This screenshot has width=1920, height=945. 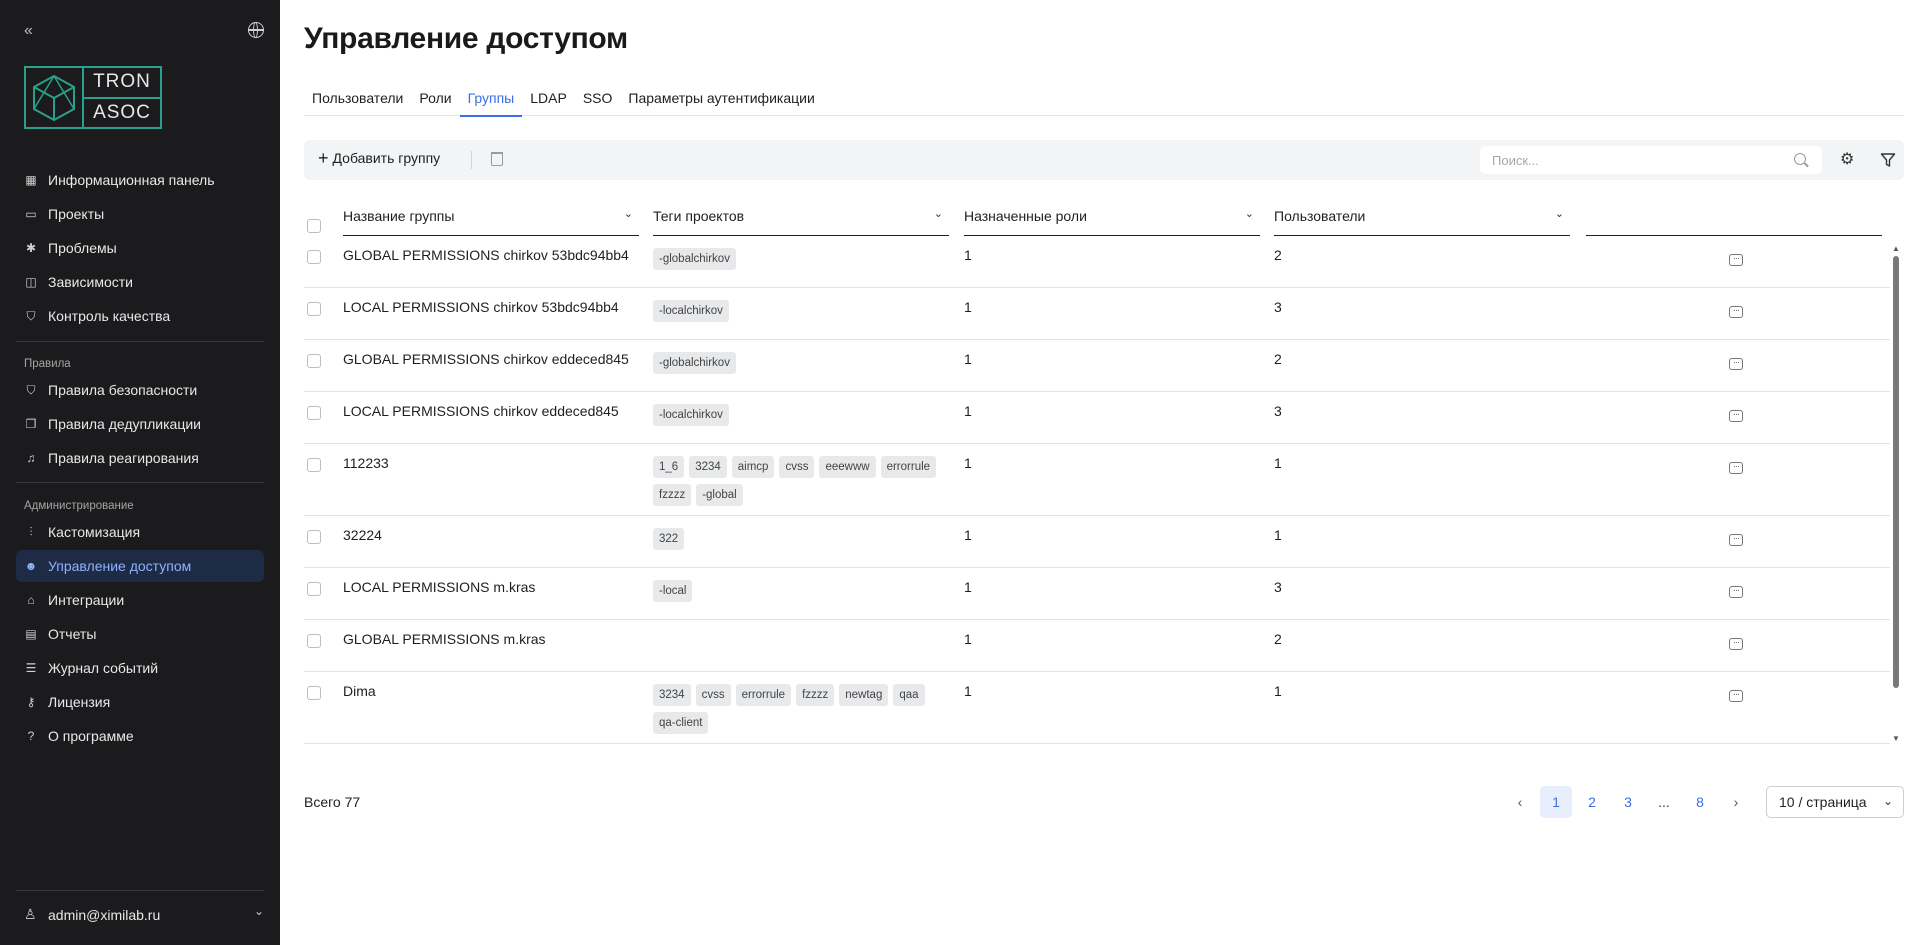 What do you see at coordinates (140, 736) in the screenshot?
I see `nav-item-about: ? О программе` at bounding box center [140, 736].